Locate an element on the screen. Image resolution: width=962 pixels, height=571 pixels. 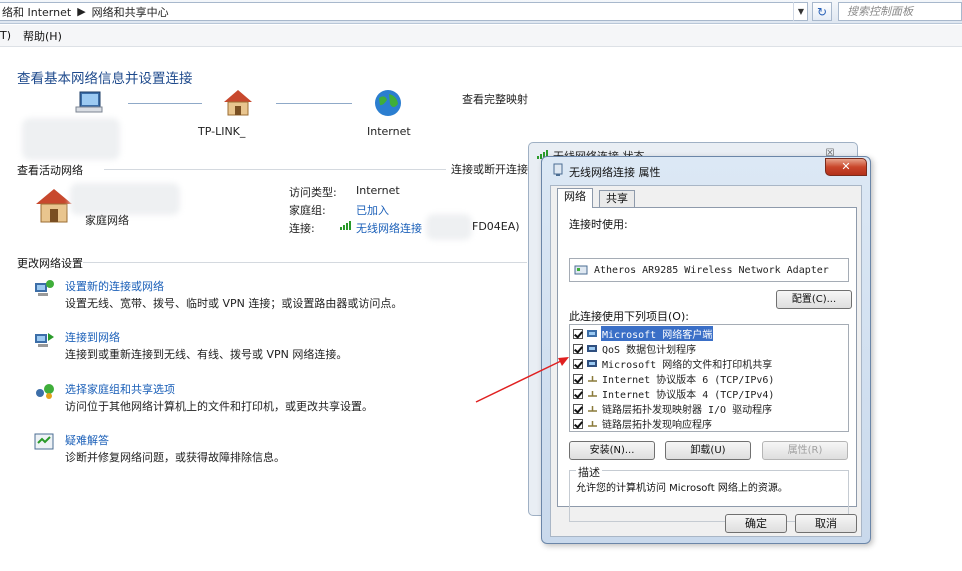
homegroup-sharing-options-link: 选择家庭组和共享选项 is located at coordinates (120, 389).